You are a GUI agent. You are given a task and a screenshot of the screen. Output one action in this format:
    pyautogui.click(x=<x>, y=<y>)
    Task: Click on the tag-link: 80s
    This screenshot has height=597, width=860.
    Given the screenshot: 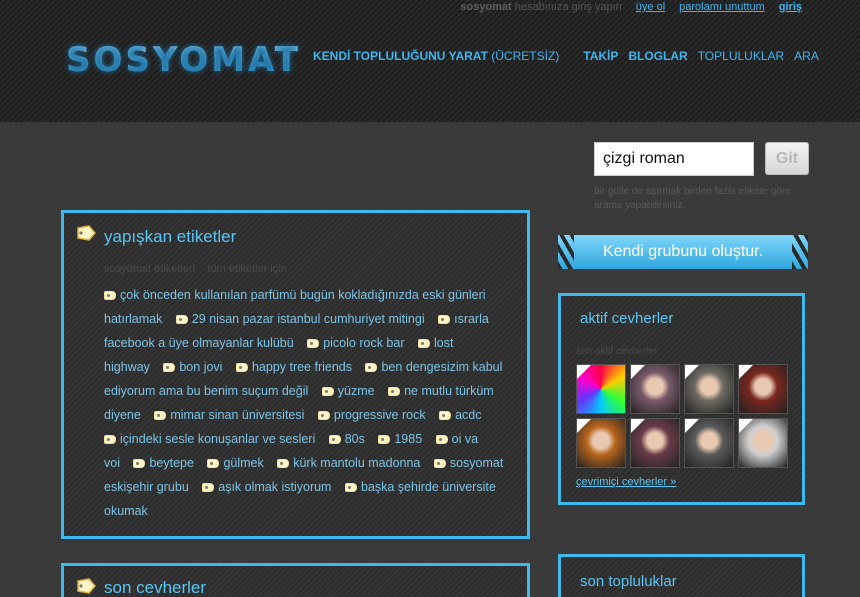 What is the action you would take?
    pyautogui.click(x=346, y=439)
    